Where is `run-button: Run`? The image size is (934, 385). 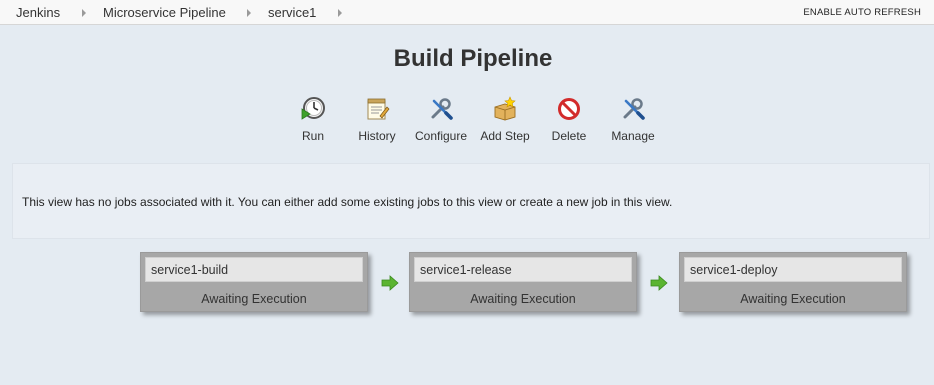
run-button: Run is located at coordinates (313, 119).